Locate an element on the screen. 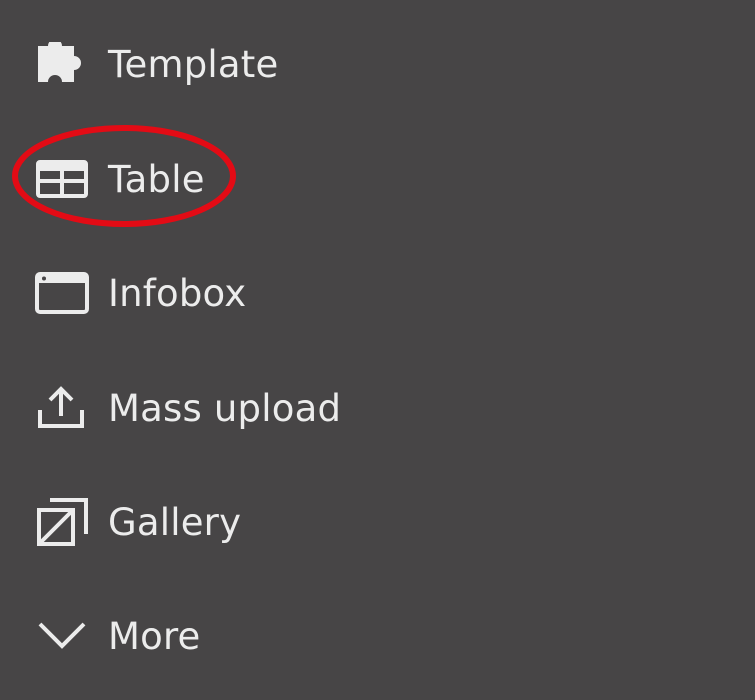 The height and width of the screenshot is (700, 755). menu-item-more: More is located at coordinates (117, 636).